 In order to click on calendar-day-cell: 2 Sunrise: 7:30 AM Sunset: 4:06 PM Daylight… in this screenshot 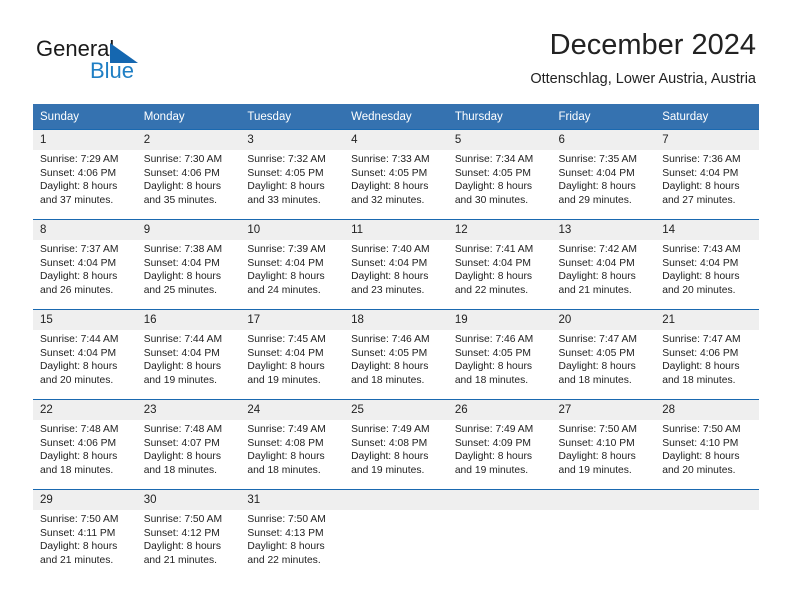, I will do `click(188, 174)`.